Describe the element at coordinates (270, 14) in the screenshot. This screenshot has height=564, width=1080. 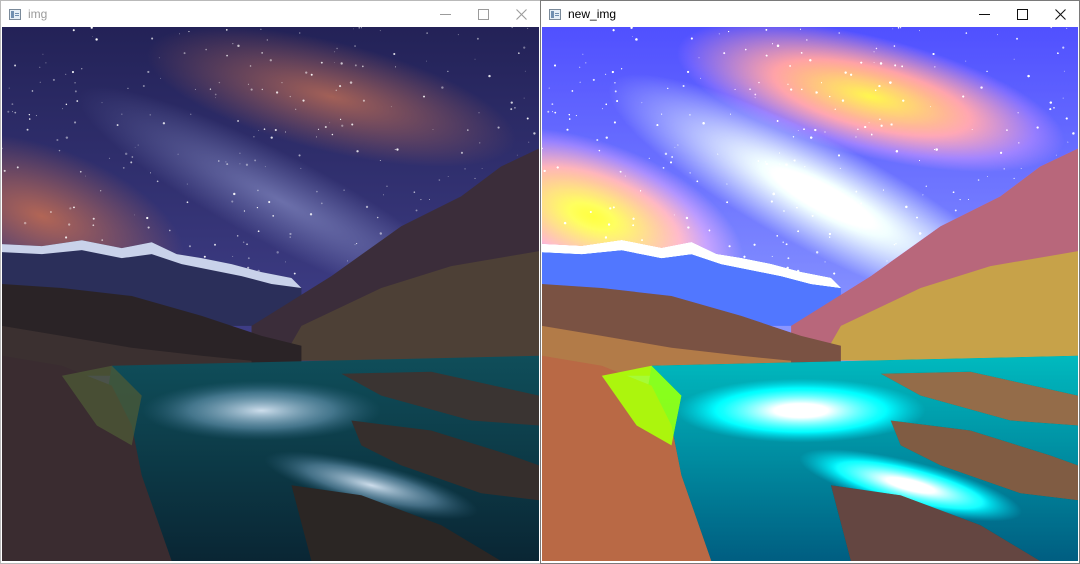
I see `title-bar: img` at that location.